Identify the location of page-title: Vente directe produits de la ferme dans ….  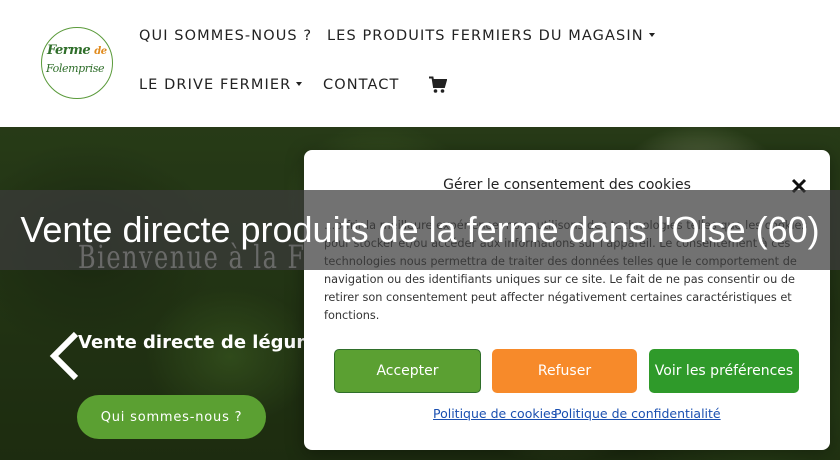
(420, 229).